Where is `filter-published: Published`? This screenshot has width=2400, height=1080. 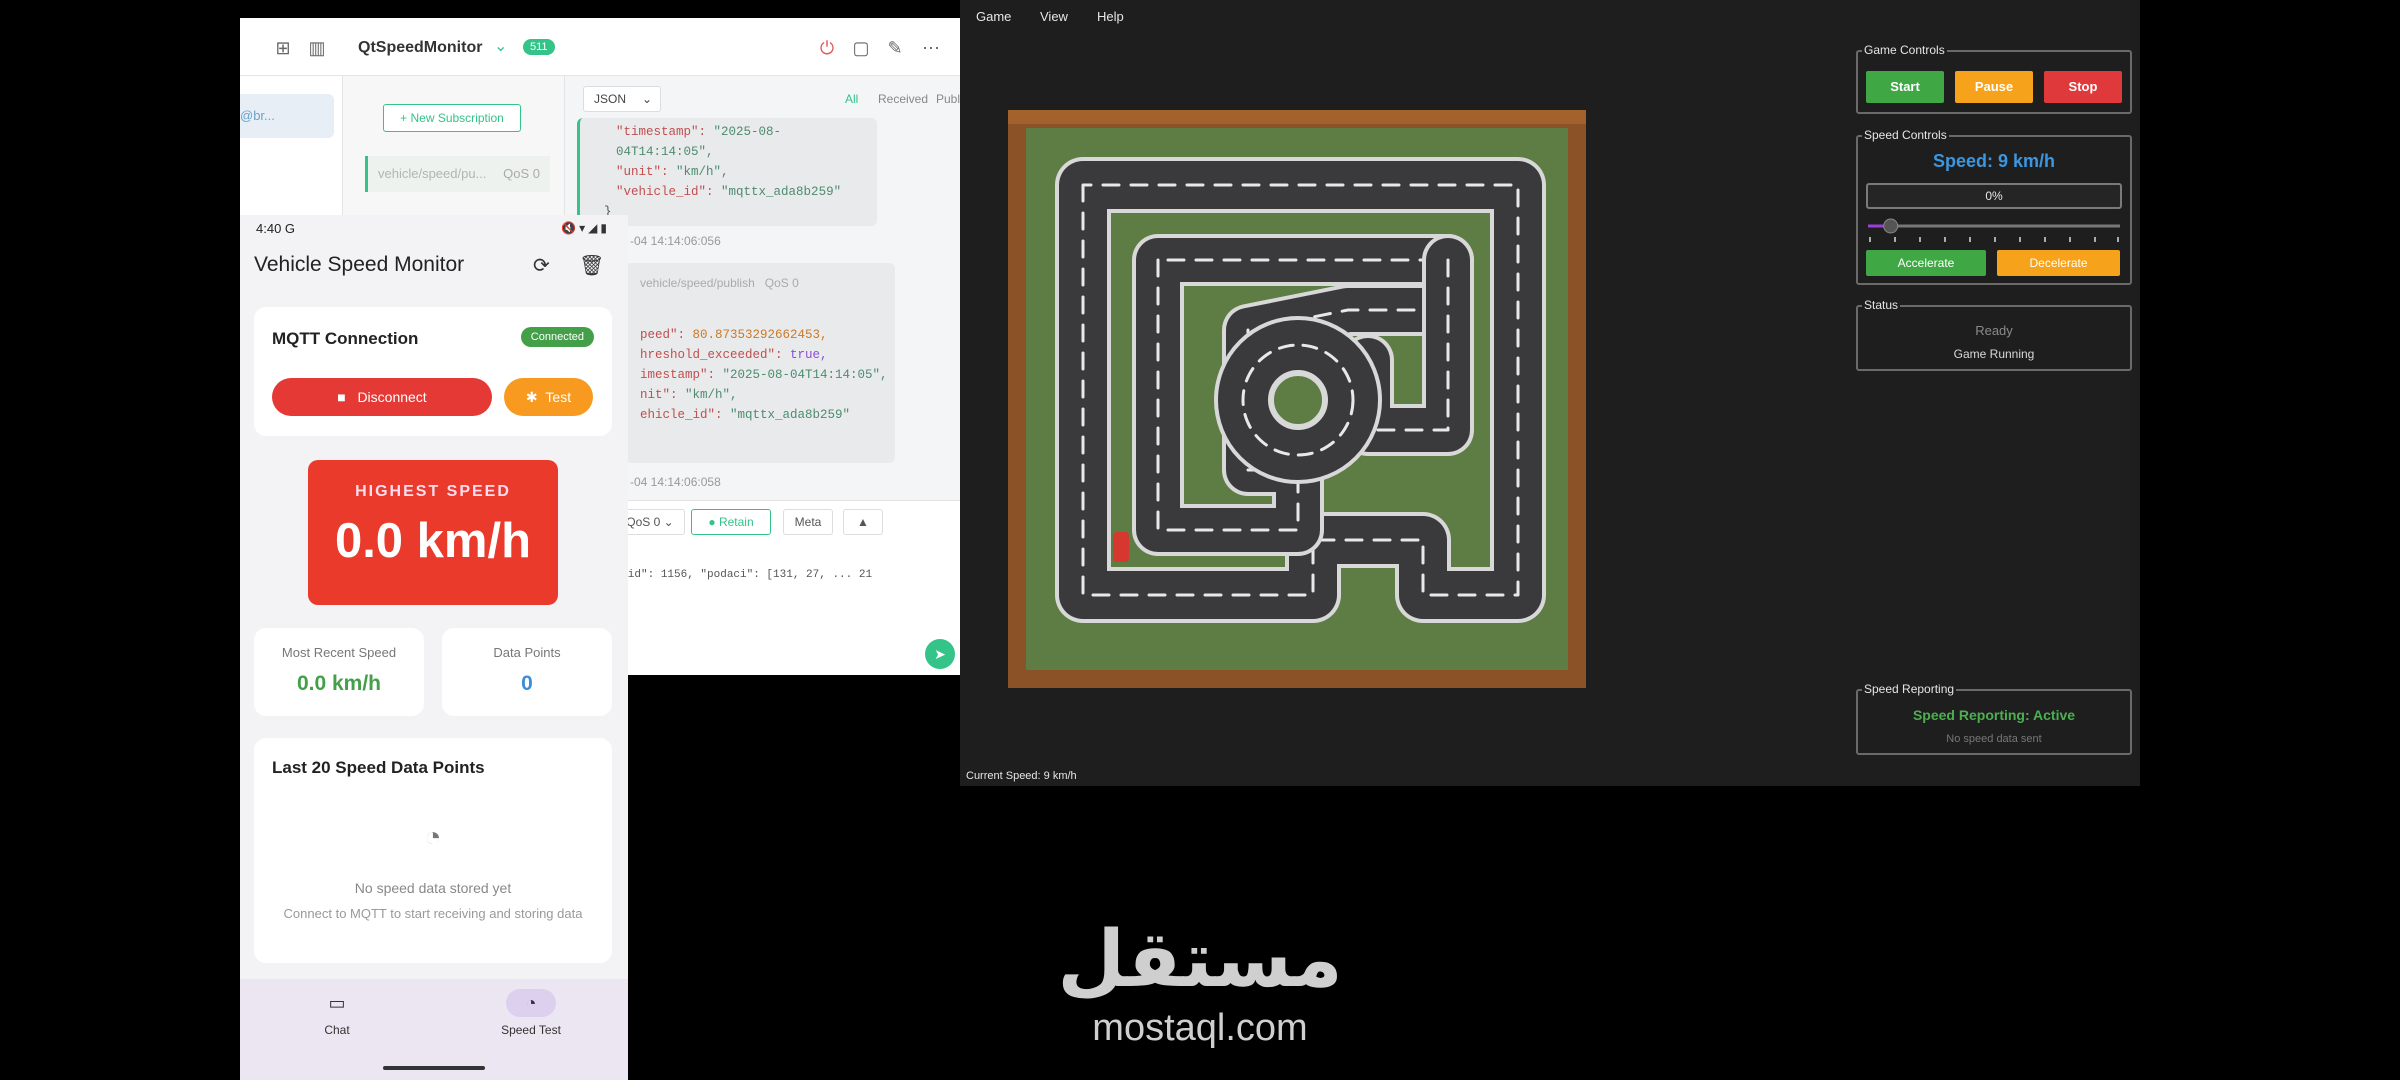 filter-published: Published is located at coordinates (948, 99).